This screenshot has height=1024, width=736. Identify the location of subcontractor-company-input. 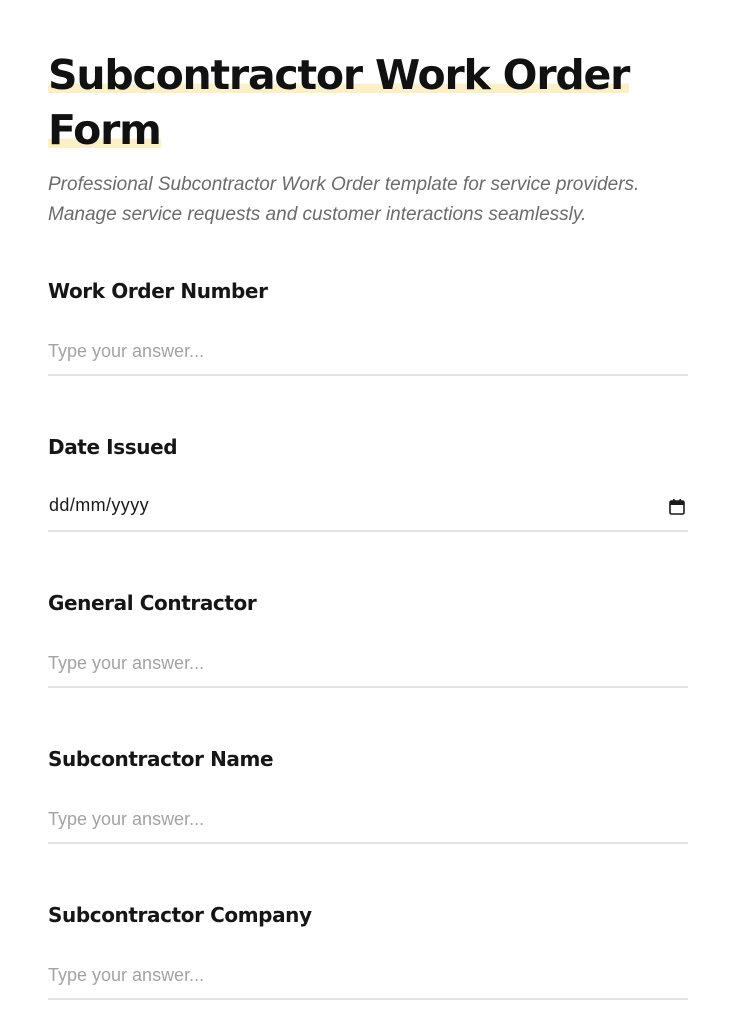
(368, 976).